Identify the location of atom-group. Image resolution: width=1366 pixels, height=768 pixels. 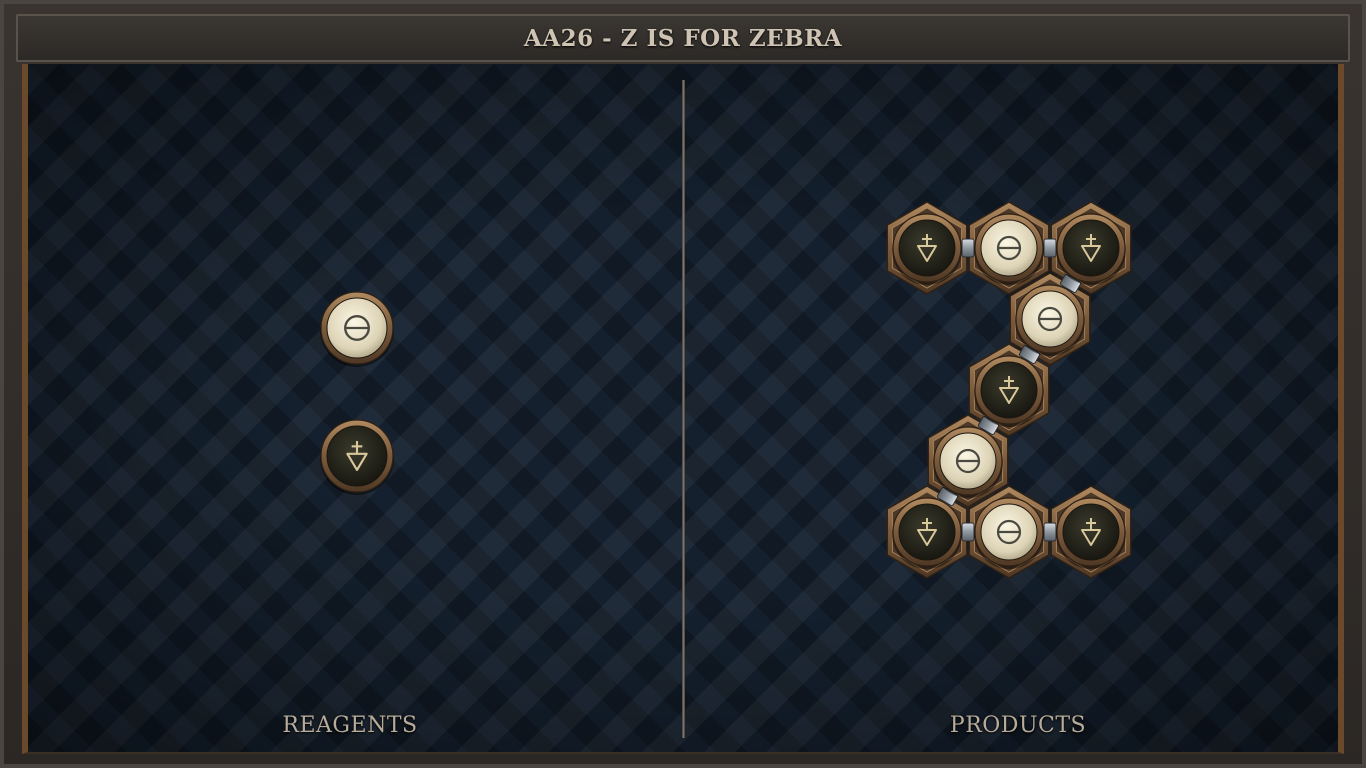
(1009, 391).